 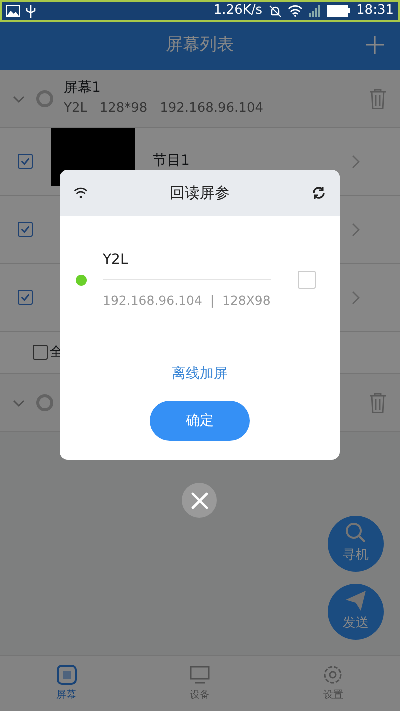 What do you see at coordinates (164, 109) in the screenshot?
I see `screen-info: Y2L 128*98 192.168.96.104` at bounding box center [164, 109].